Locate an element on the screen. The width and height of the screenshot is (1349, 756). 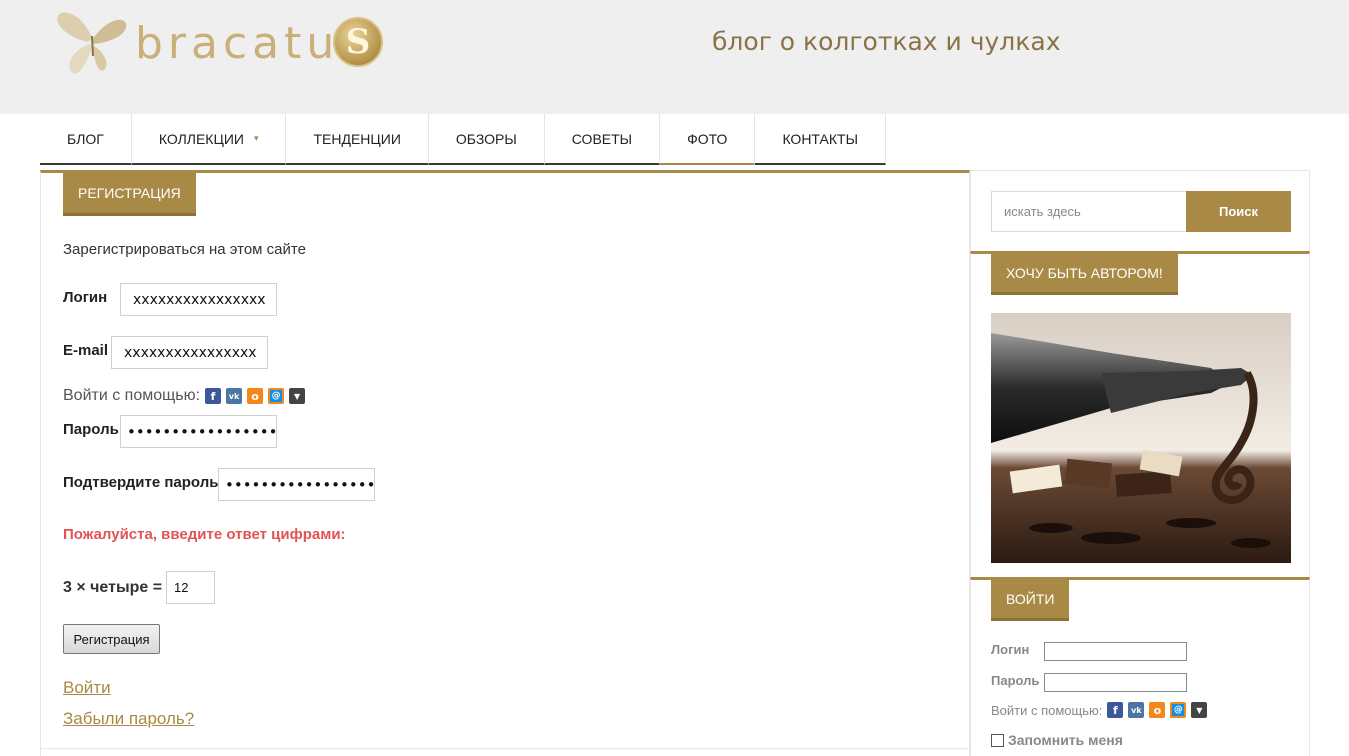
password-label: Пароль is located at coordinates (91, 429).